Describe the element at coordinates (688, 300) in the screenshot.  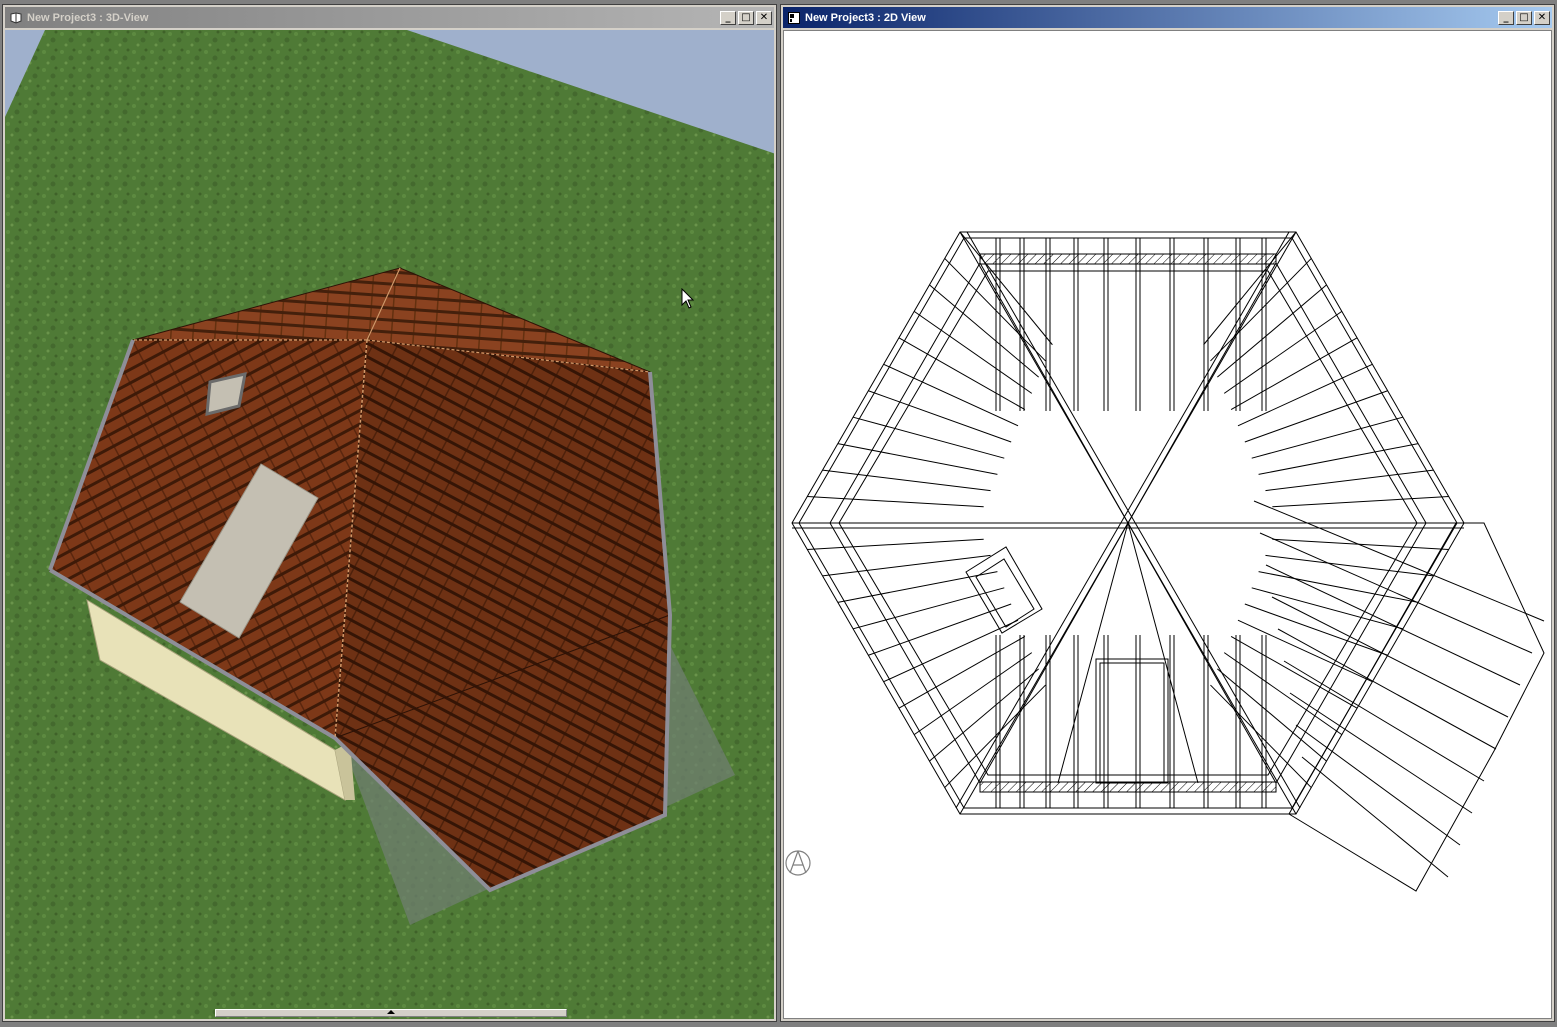
I see `mouse-cursor-icon` at that location.